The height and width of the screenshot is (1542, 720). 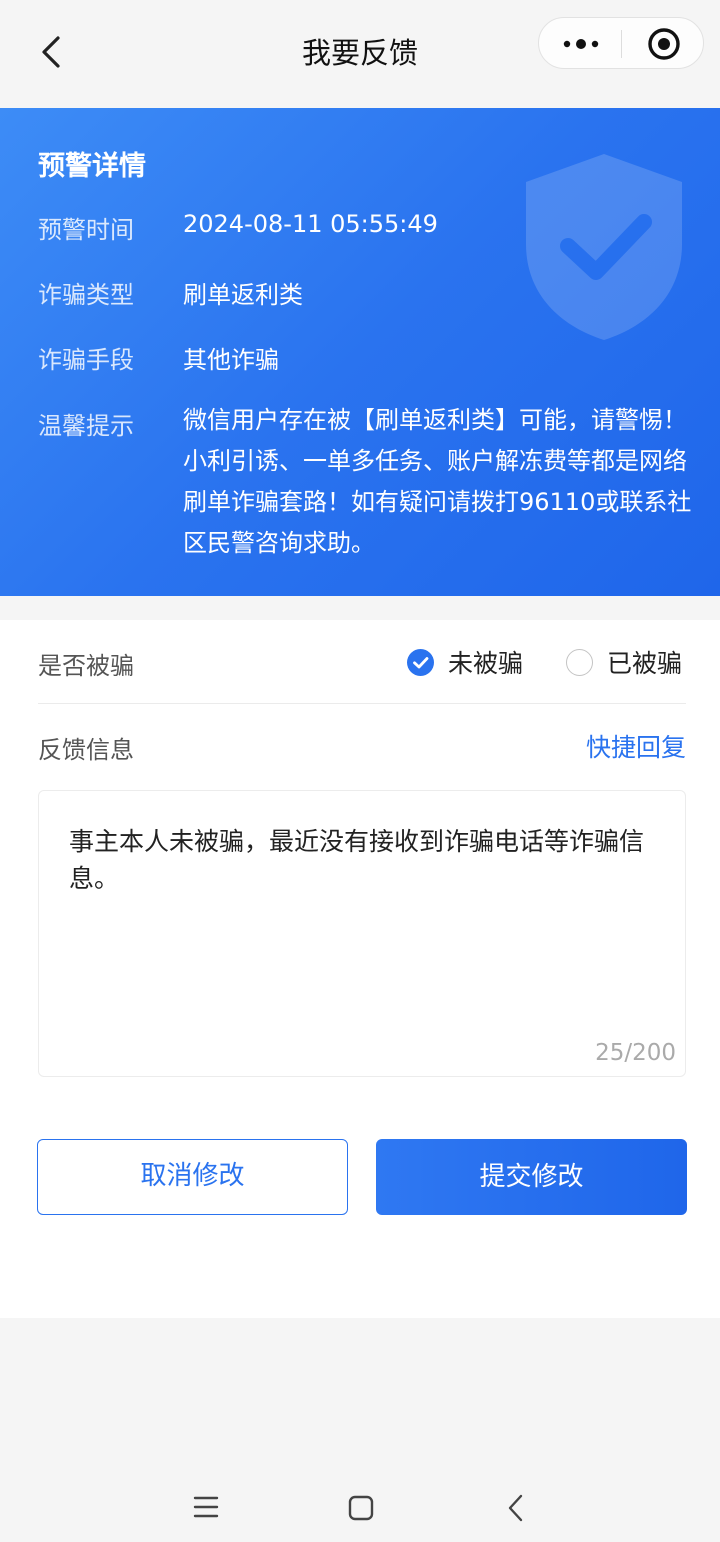 I want to click on more-button, so click(x=583, y=44).